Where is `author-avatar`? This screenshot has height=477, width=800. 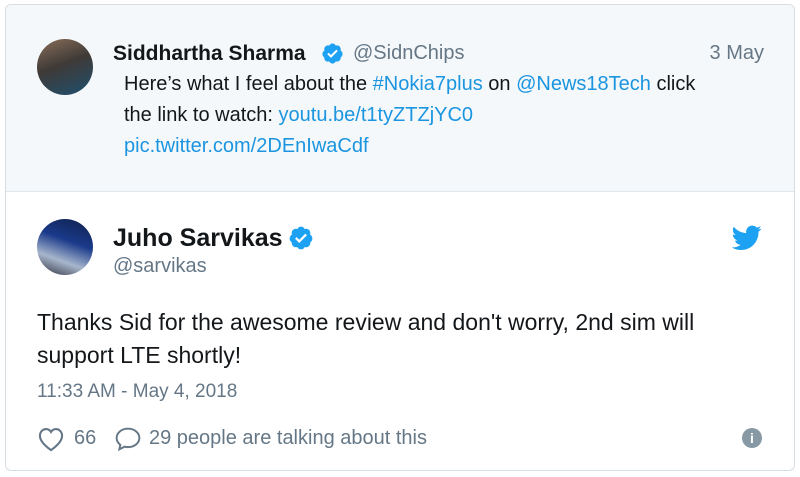 author-avatar is located at coordinates (65, 247).